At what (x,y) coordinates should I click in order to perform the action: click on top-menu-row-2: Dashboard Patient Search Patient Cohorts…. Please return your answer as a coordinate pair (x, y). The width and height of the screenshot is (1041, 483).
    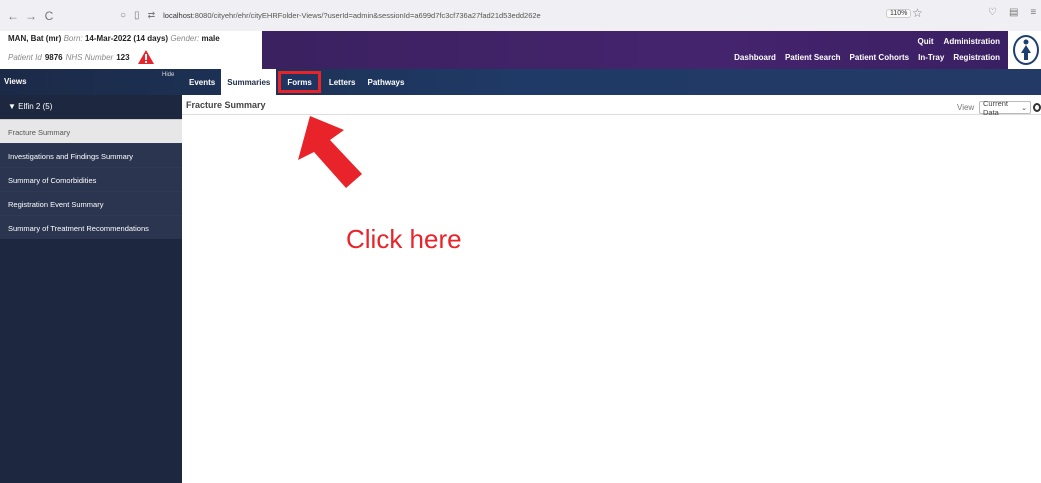
    Looking at the image, I should click on (867, 57).